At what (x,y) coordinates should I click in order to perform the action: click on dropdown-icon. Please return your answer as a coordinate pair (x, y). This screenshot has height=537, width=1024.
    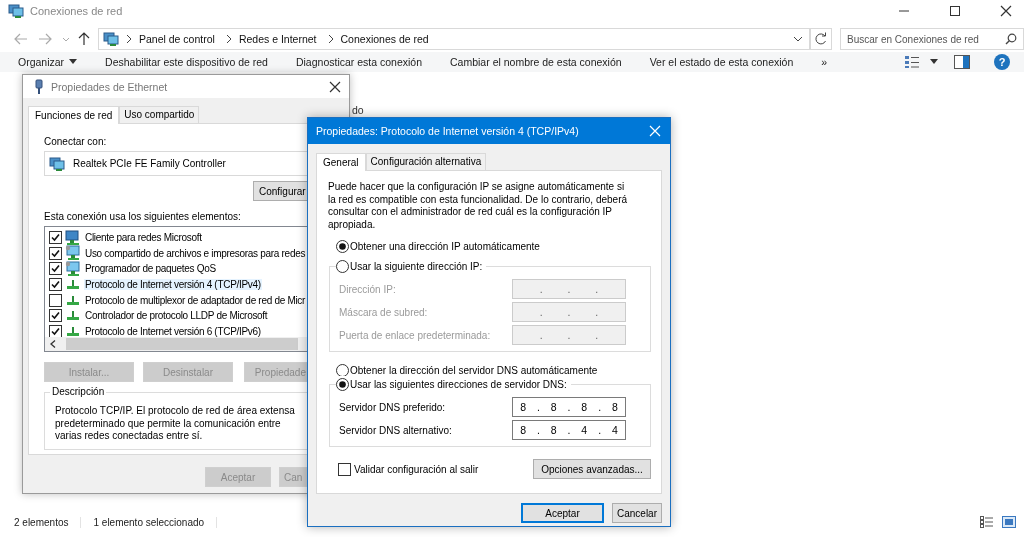
    Looking at the image, I should click on (798, 39).